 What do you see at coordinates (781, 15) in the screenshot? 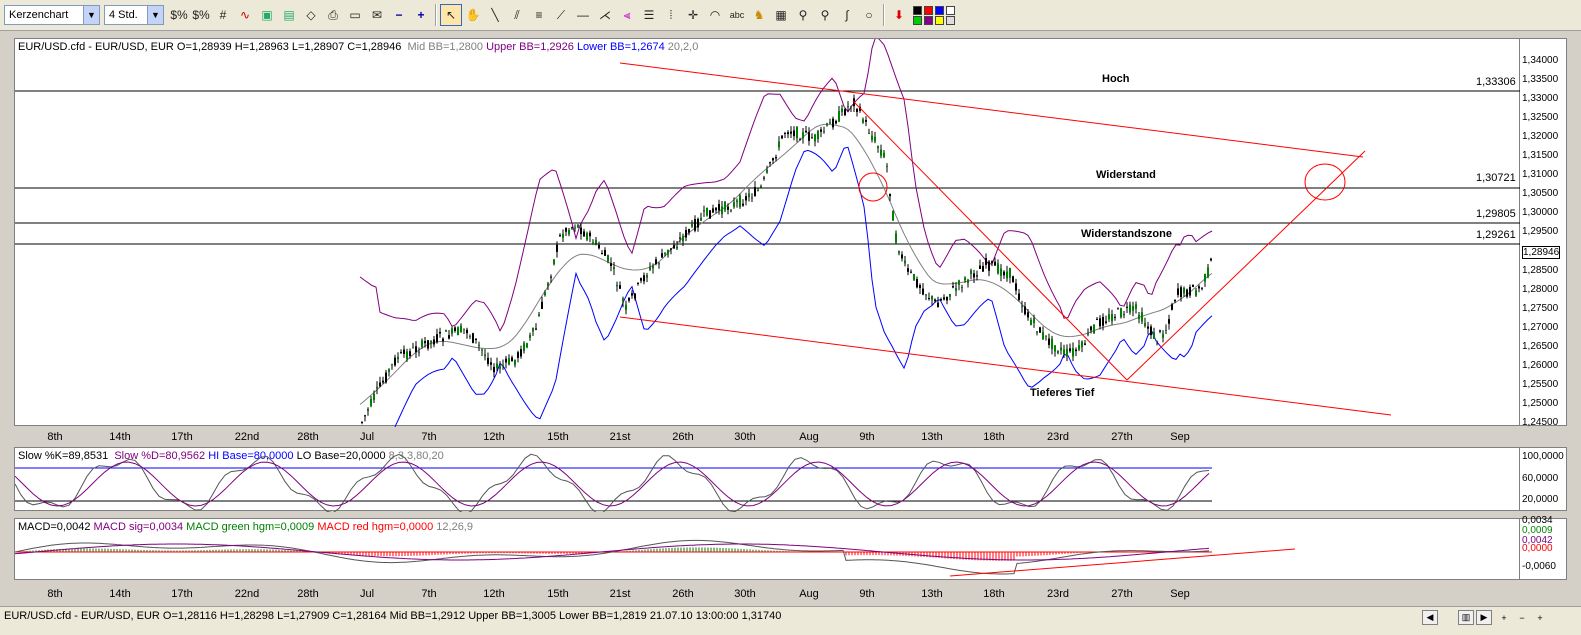
I see `calculator-icon: ▦` at bounding box center [781, 15].